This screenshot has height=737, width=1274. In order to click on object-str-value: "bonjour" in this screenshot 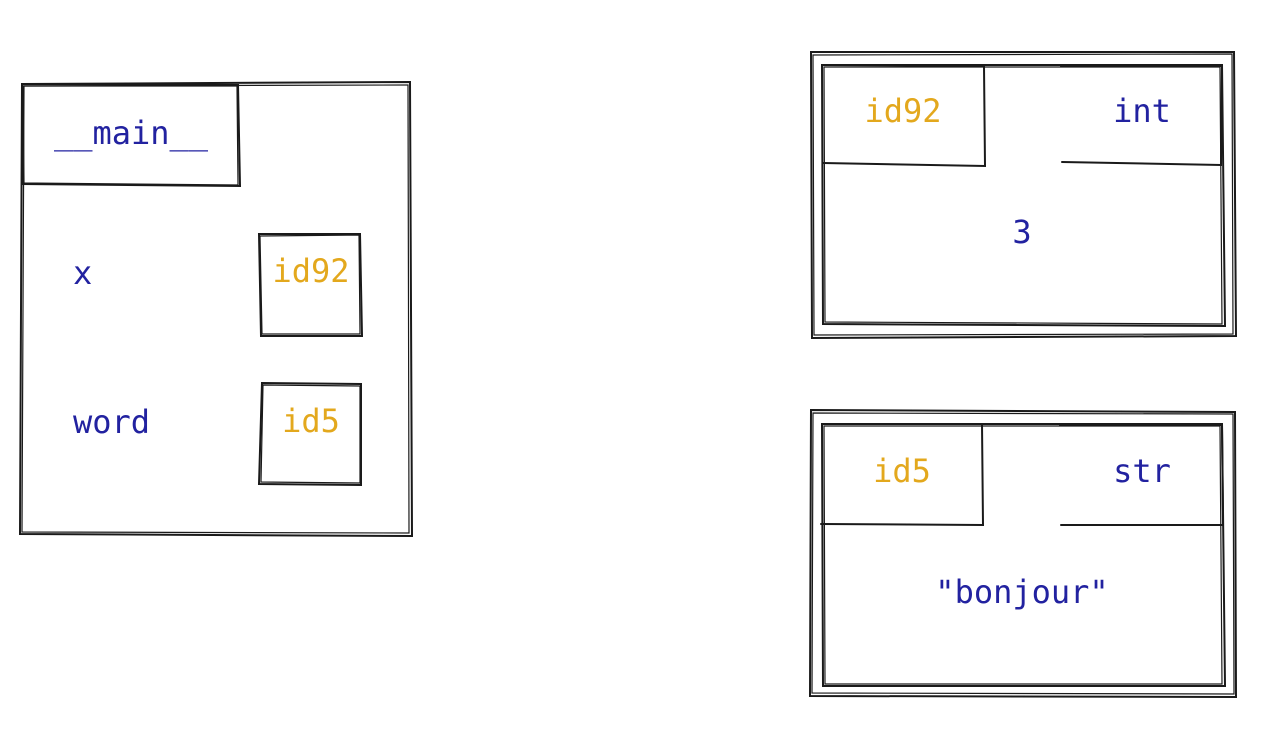, I will do `click(1022, 592)`.